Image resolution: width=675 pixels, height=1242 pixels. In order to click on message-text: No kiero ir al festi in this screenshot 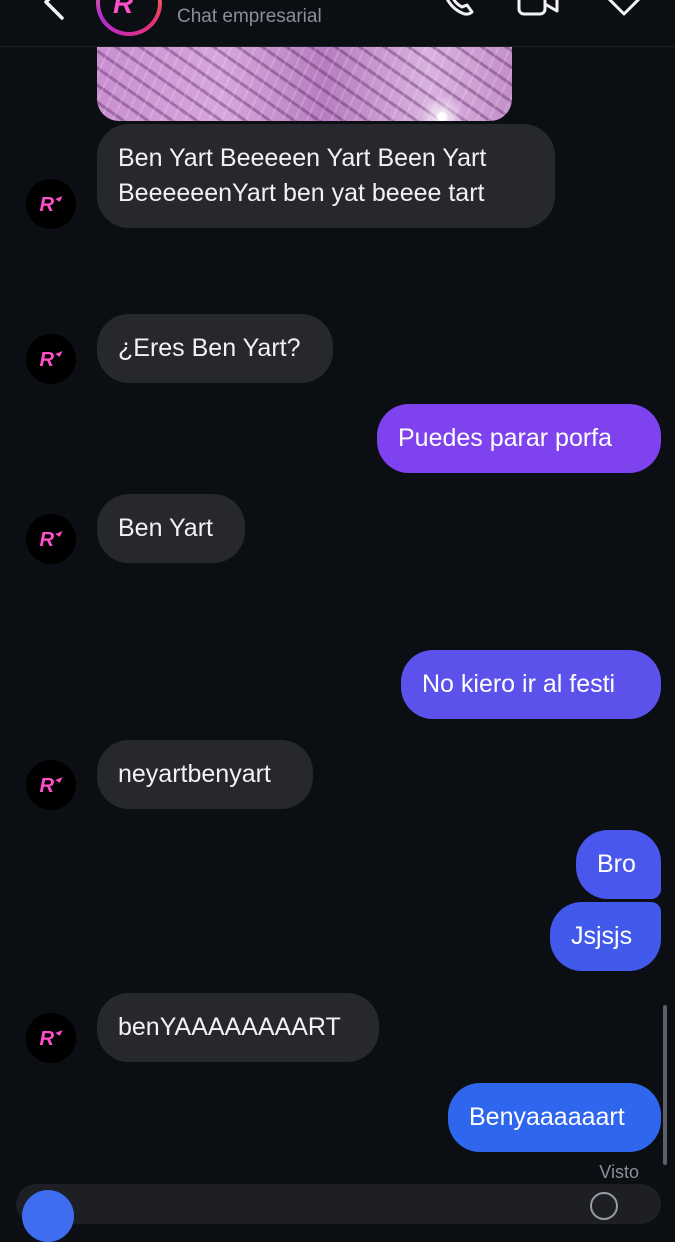, I will do `click(519, 684)`.